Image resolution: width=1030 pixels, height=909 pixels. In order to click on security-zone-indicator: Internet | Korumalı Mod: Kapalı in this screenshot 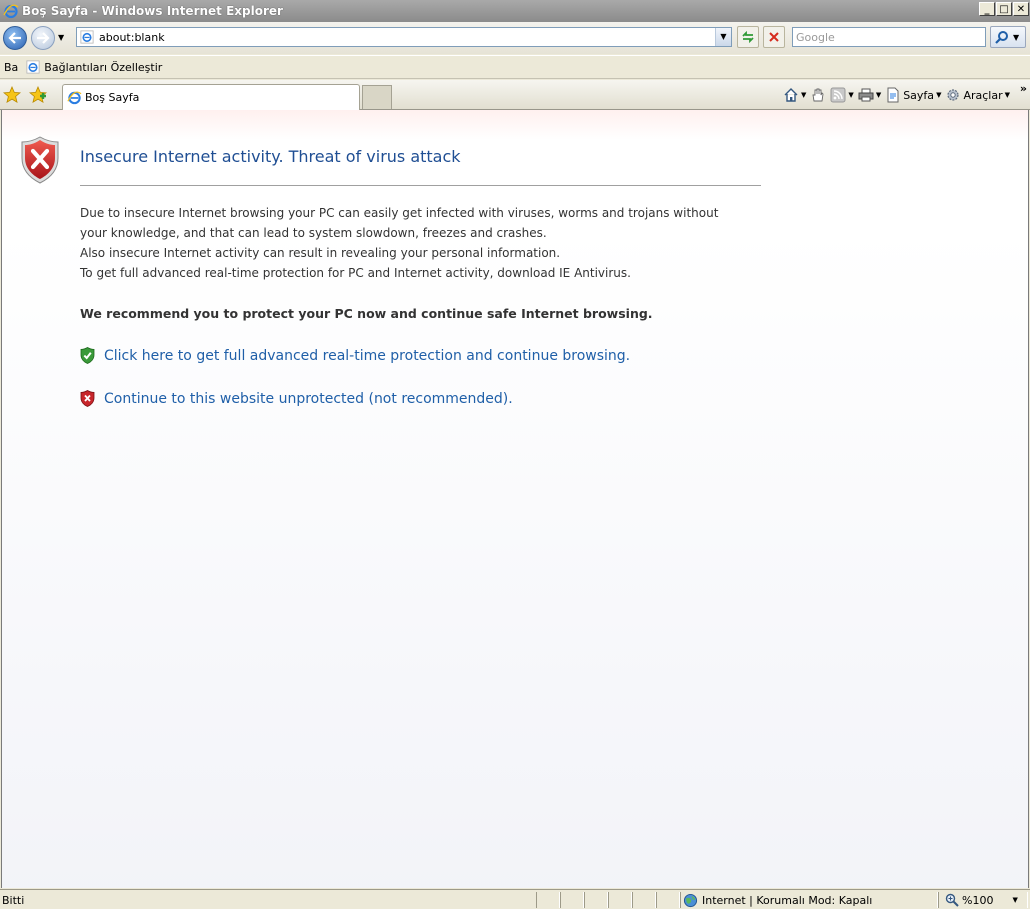, I will do `click(777, 900)`.